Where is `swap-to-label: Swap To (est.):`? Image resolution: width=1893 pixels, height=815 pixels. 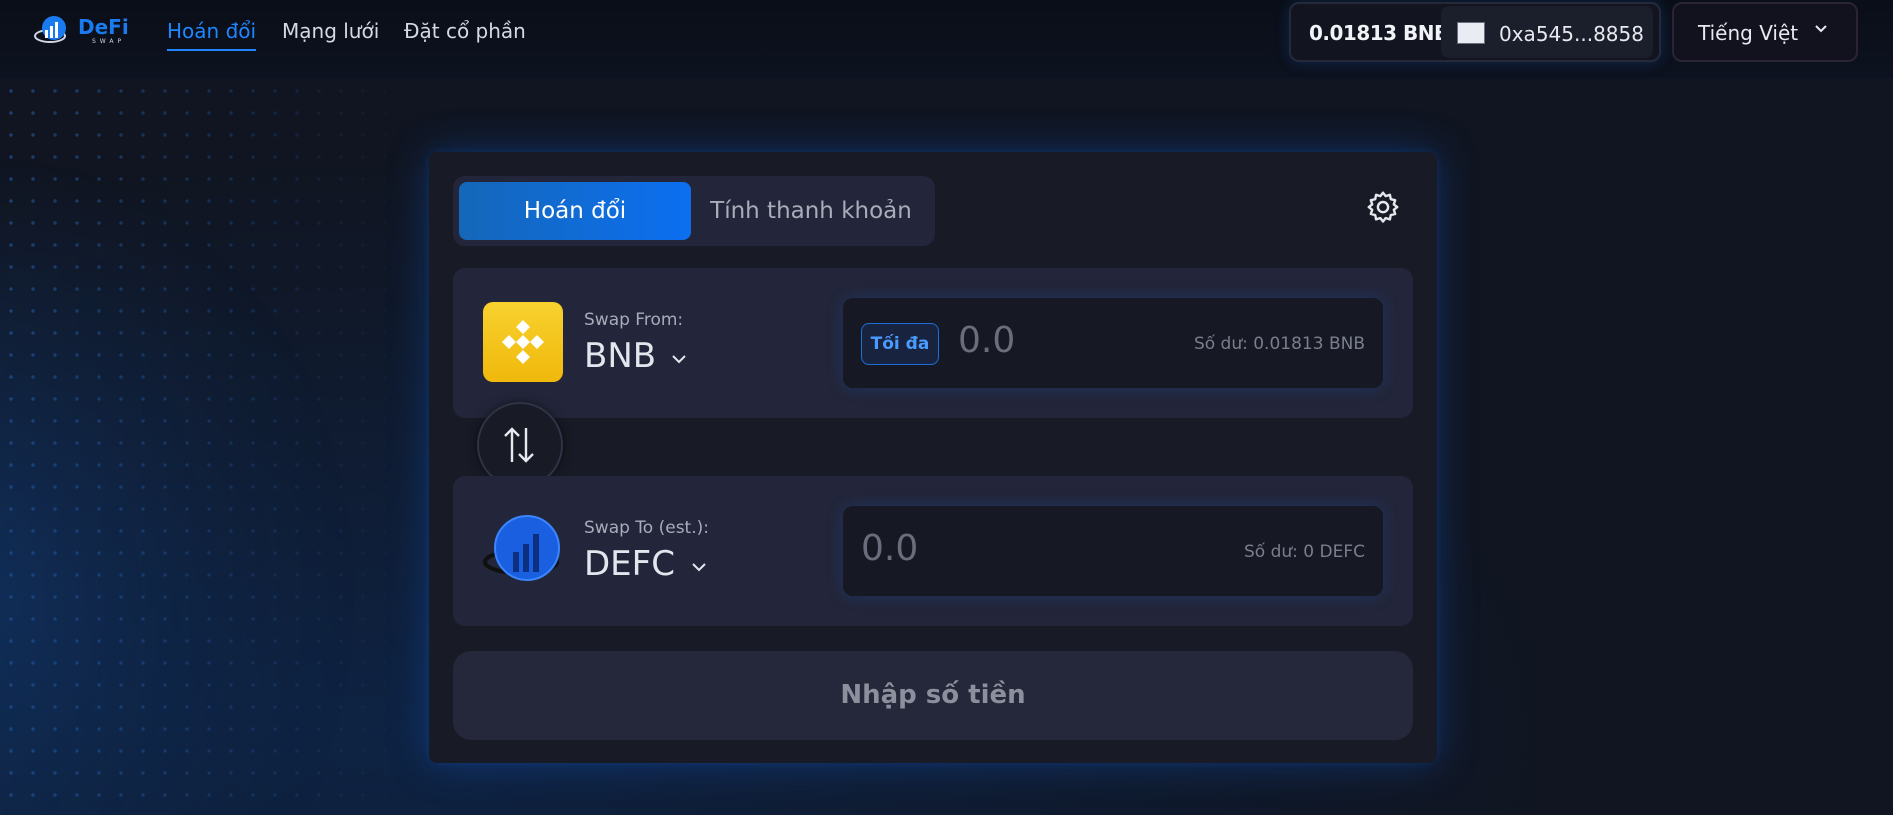
swap-to-label: Swap To (est.): is located at coordinates (646, 528).